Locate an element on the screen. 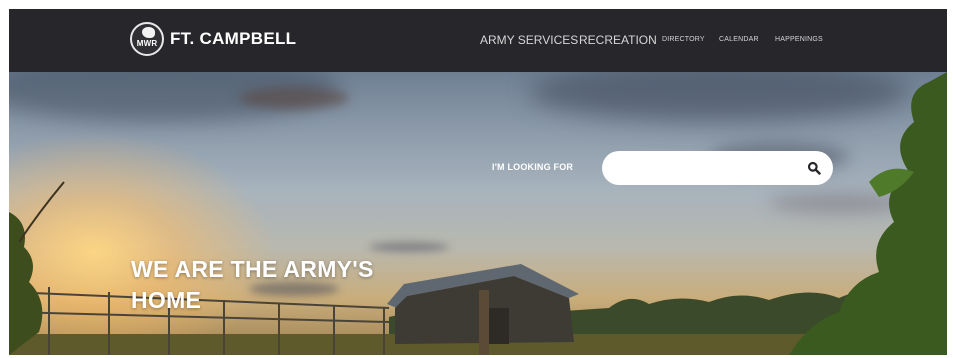  hero-headline: WE ARE THE ARMY'S HOME is located at coordinates (291, 285).